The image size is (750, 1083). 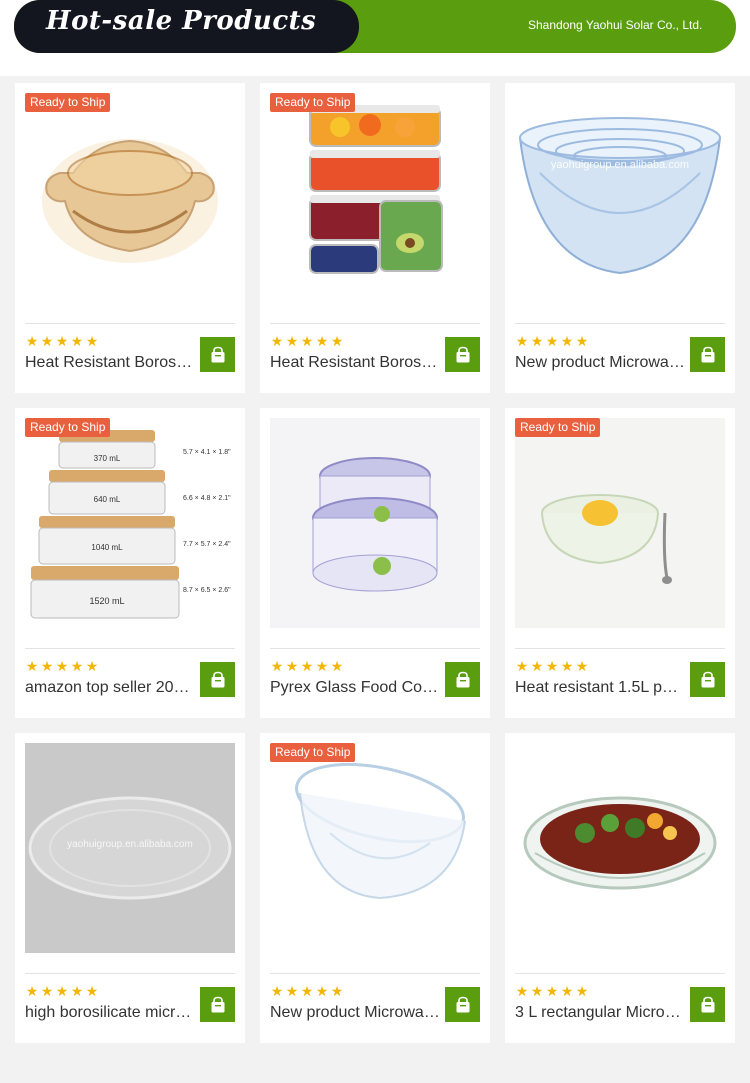 I want to click on svg-text: 8.7 × 6.5 × 2.6", so click(x=207, y=590).